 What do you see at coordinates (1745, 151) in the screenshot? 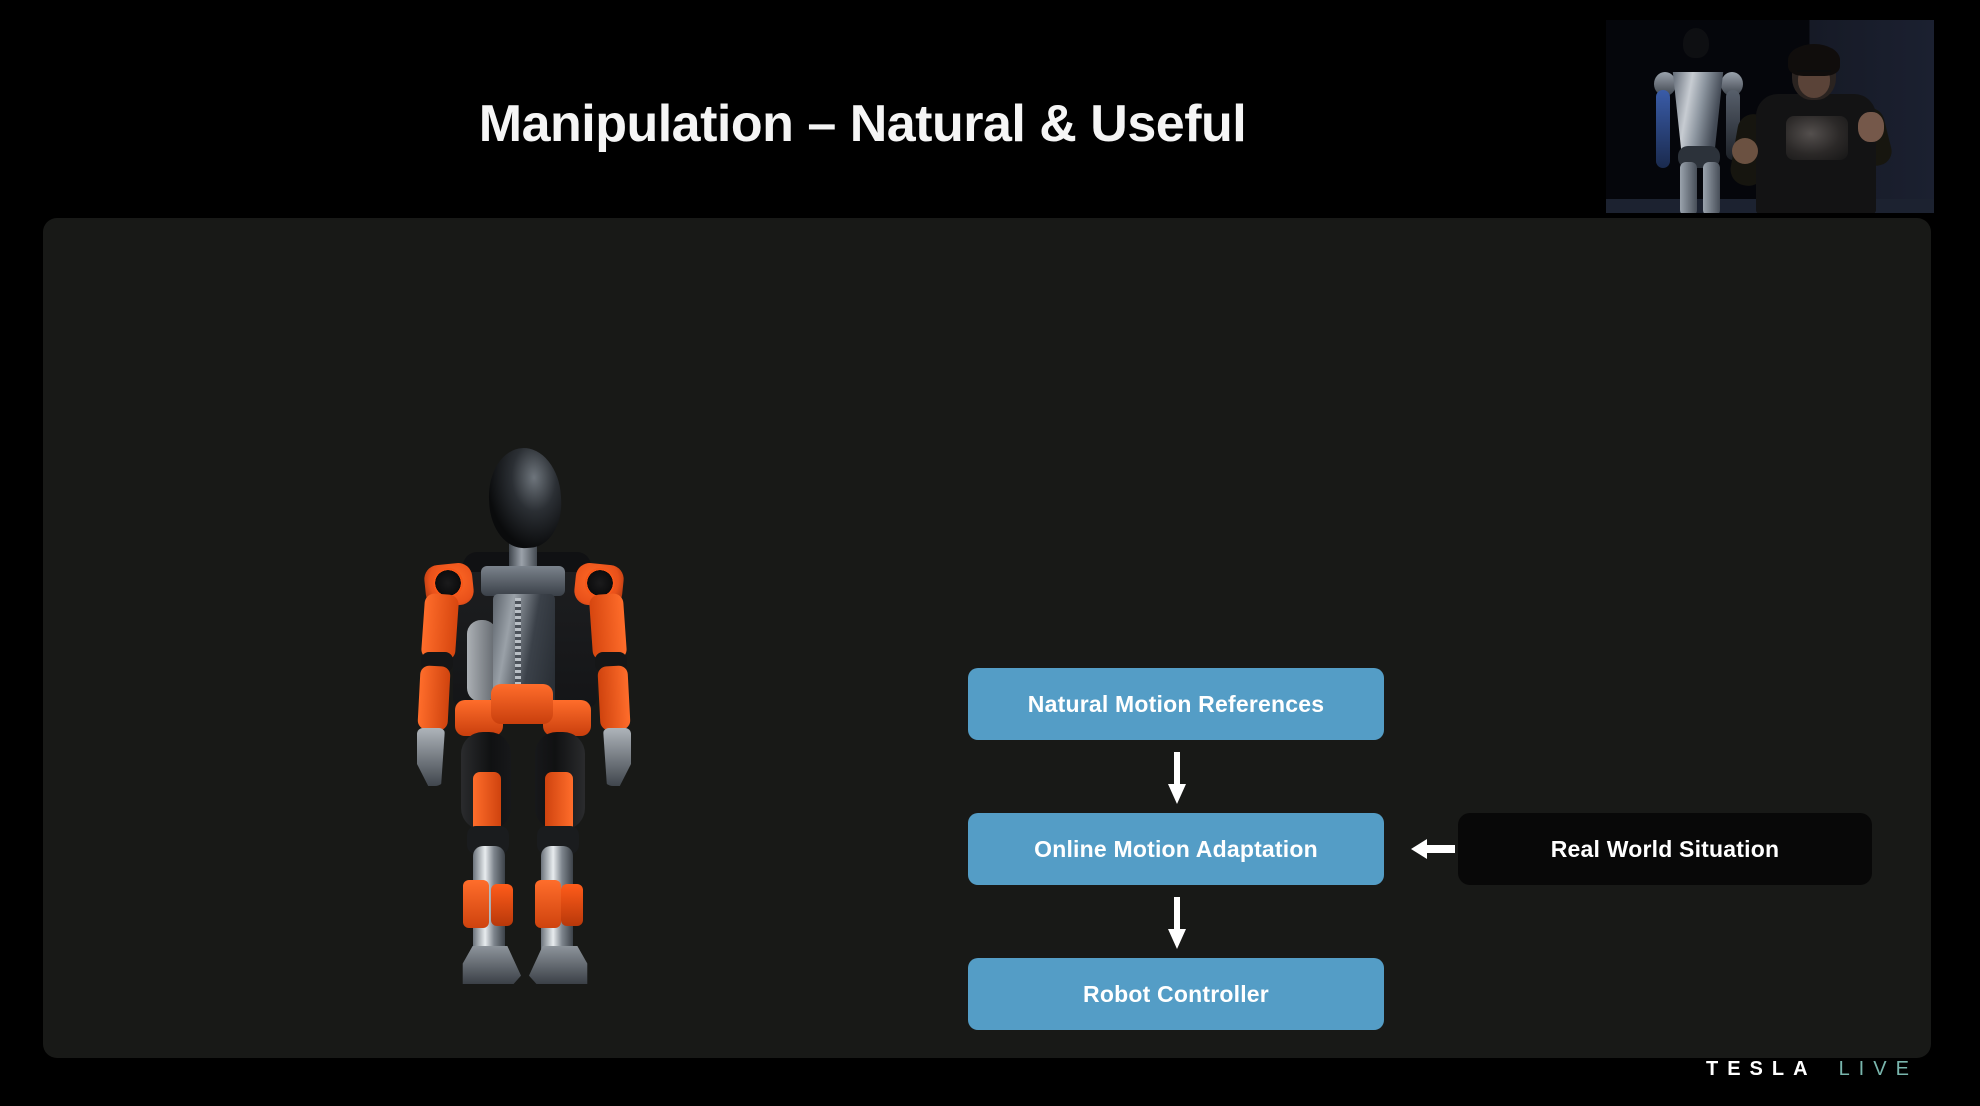
I see `presenter-hand-left` at bounding box center [1745, 151].